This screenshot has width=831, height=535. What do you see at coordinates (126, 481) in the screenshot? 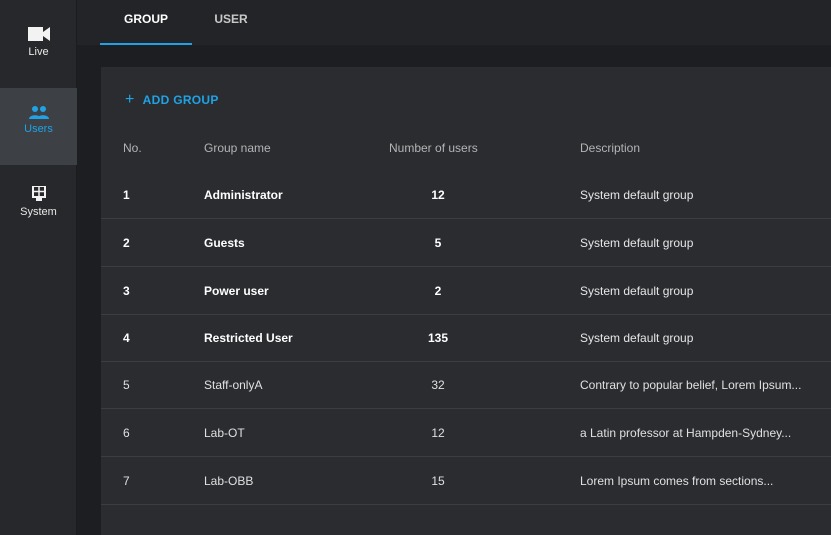
I see `row-number: 7` at bounding box center [126, 481].